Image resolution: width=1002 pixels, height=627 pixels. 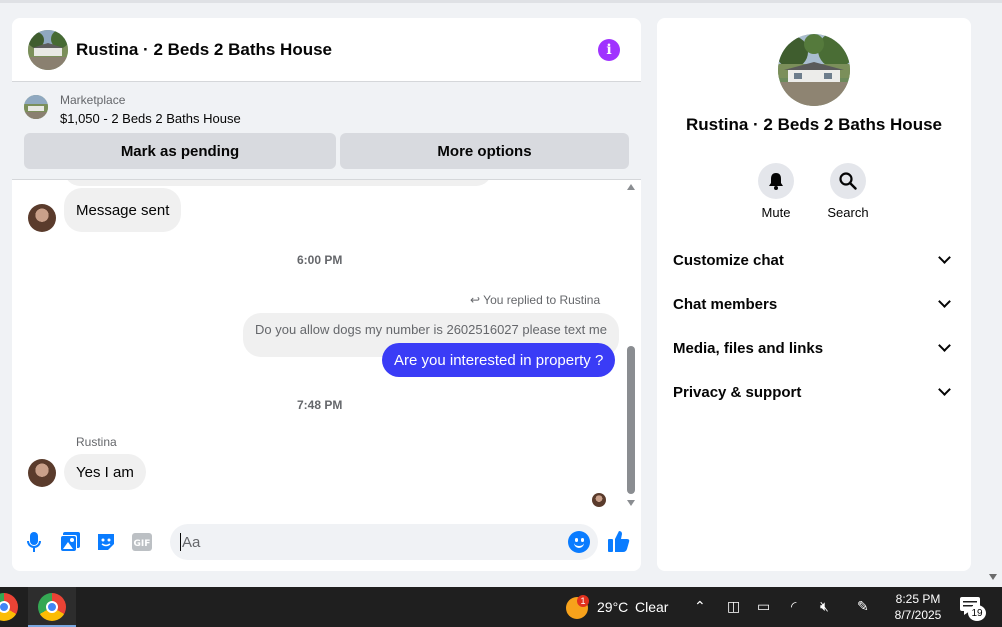 What do you see at coordinates (733, 607) in the screenshot?
I see `meet-now-icon: ◫` at bounding box center [733, 607].